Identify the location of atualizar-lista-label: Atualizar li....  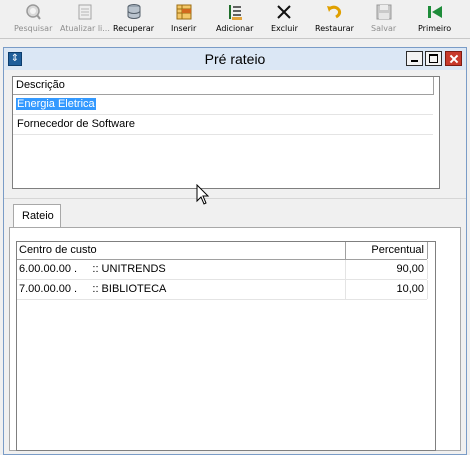
(85, 28).